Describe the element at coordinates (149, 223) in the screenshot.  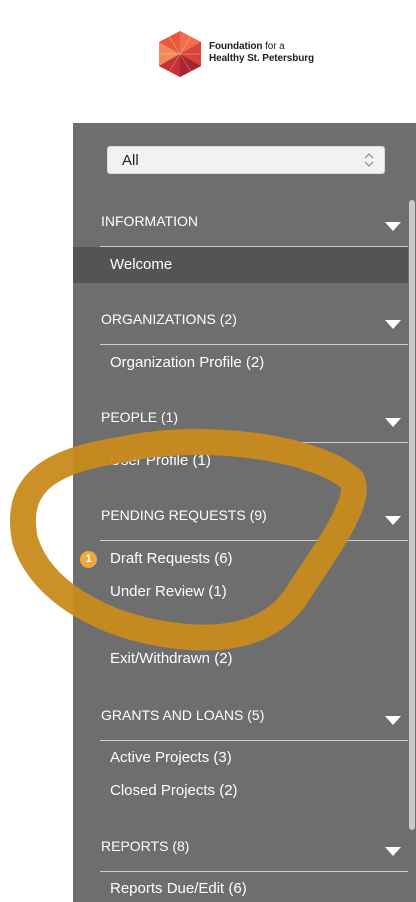
I see `section-header-information: INFORMATION` at that location.